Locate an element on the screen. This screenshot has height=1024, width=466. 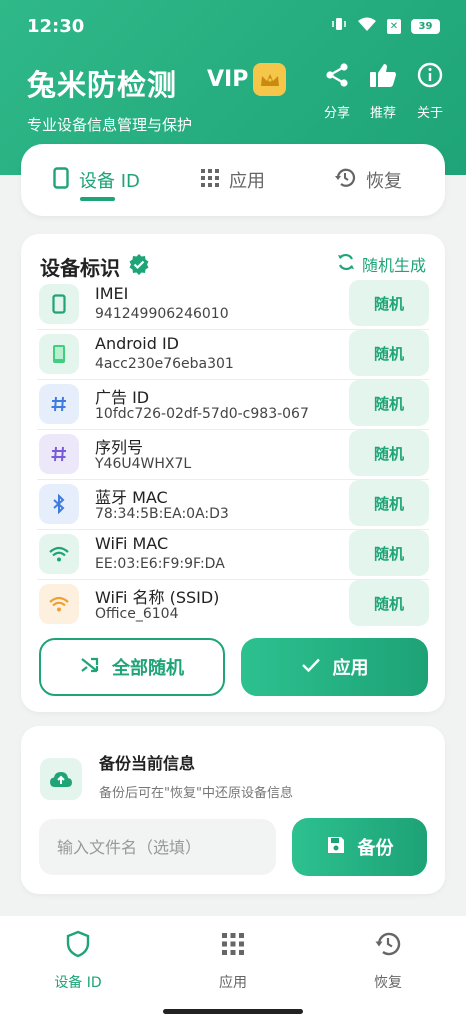
list-item-wifi-mac: WiFi MAC EE:03:E6:F9:9F:DA 随机 is located at coordinates (233, 555).